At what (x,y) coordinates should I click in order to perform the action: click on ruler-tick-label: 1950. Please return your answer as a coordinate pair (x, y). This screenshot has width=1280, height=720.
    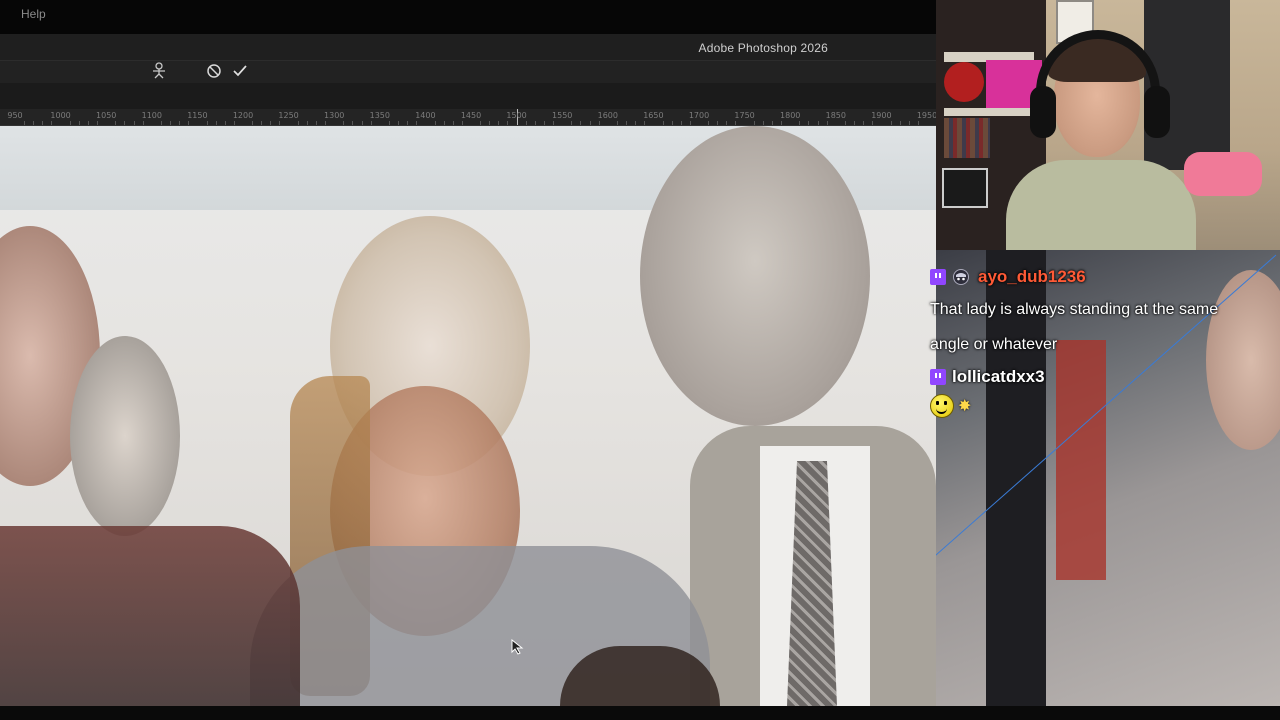
    Looking at the image, I should click on (927, 115).